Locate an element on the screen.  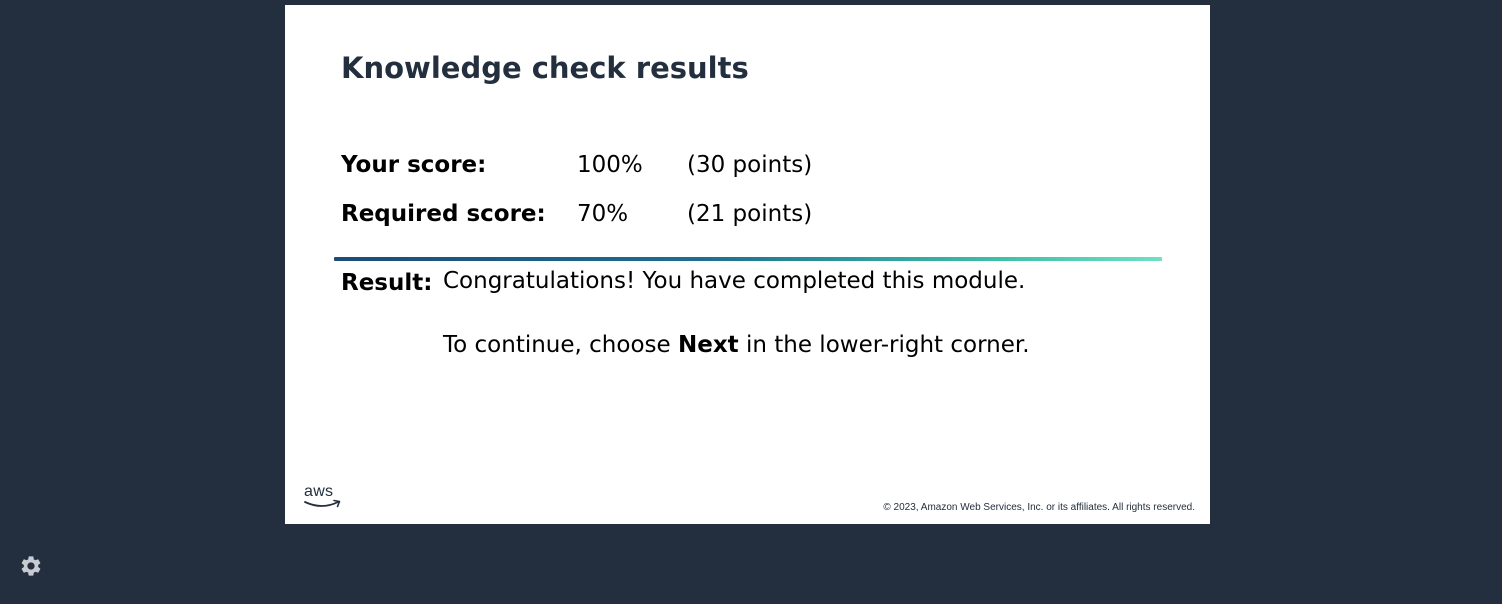
gear-icon is located at coordinates (31, 566).